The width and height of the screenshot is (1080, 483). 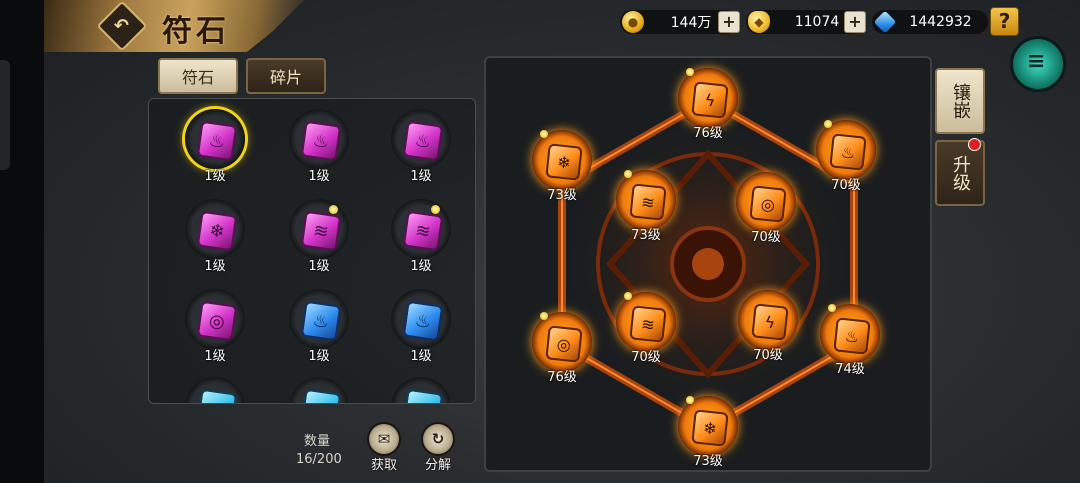 I want to click on gold-coin-icon: ●, so click(x=633, y=22).